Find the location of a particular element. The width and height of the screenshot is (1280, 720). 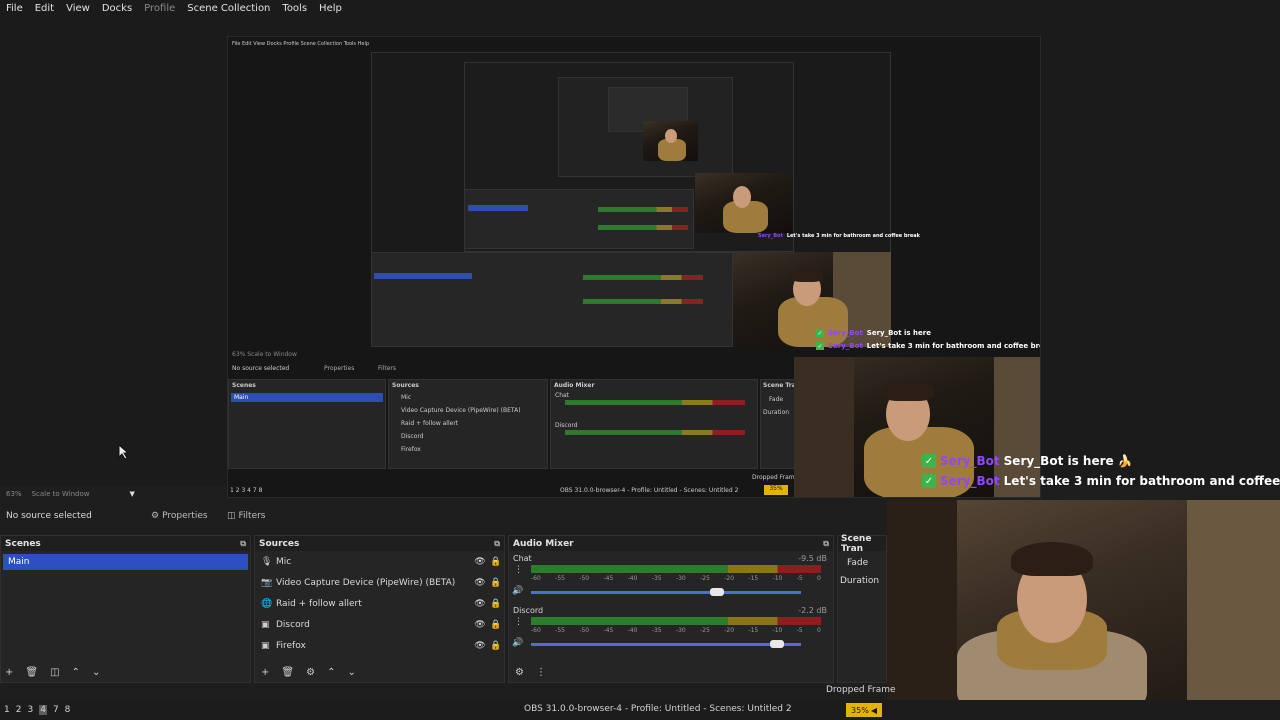

dropped-frames: Dropped Frame is located at coordinates (861, 690).